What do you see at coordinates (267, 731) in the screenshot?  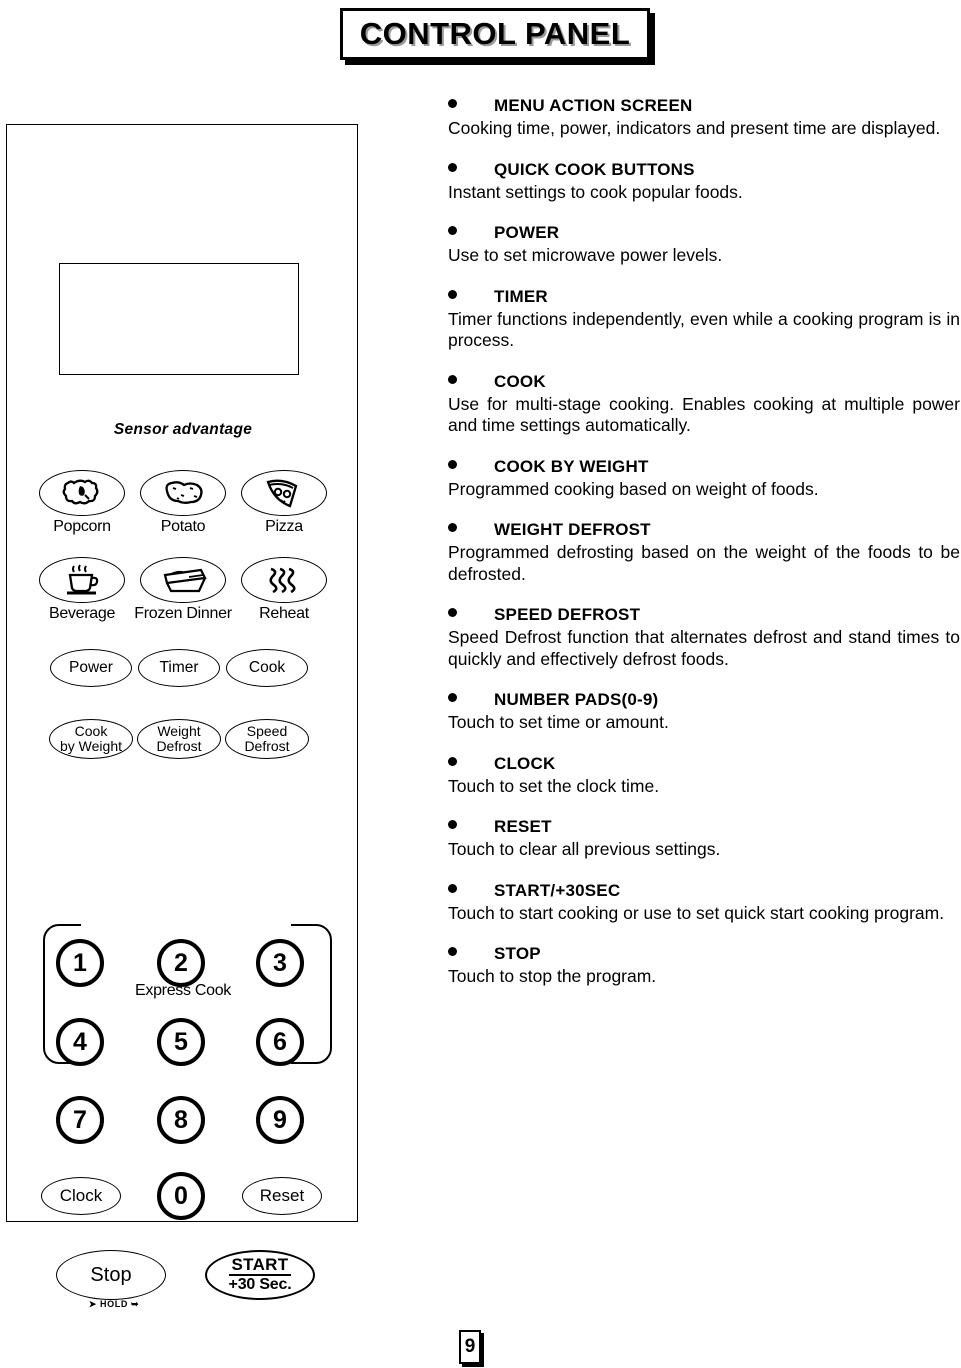 I see `button-speed-defrost-line1: Speed` at bounding box center [267, 731].